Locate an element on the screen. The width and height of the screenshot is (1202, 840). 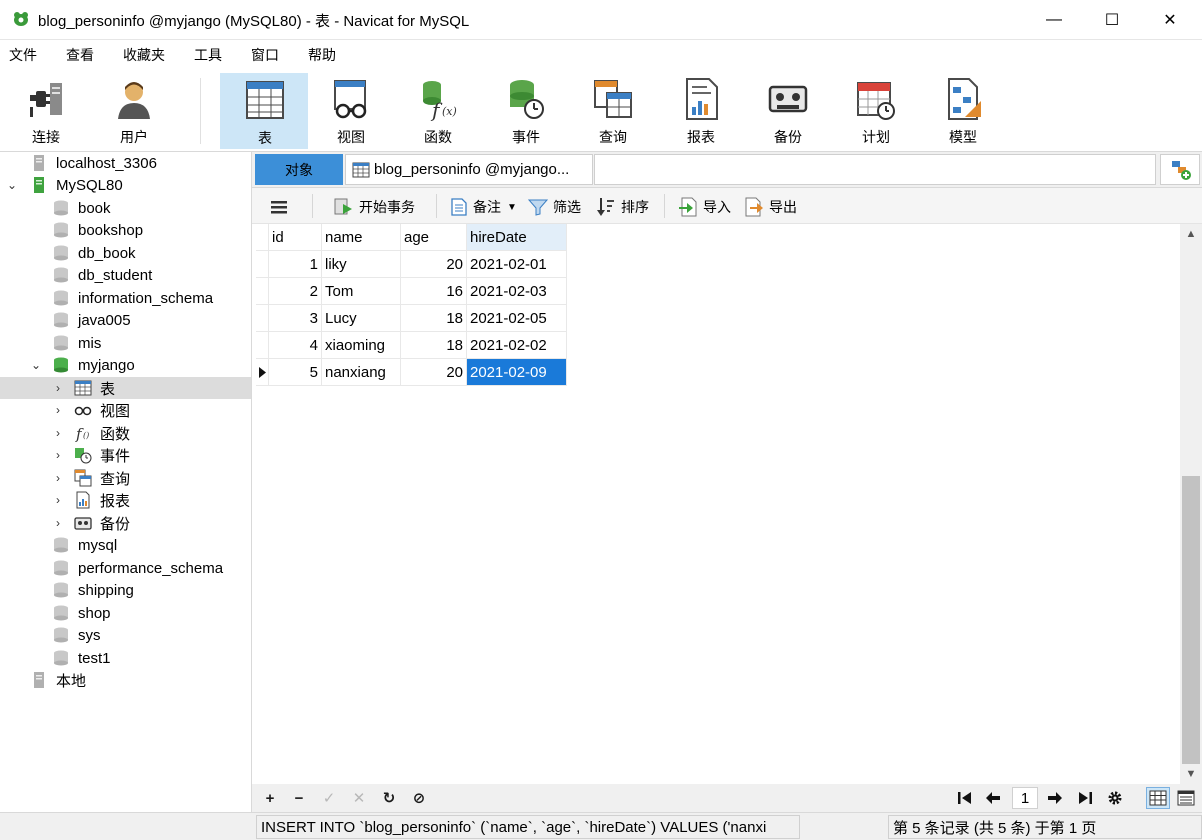
menu-view: 查看 is located at coordinates (80, 55).